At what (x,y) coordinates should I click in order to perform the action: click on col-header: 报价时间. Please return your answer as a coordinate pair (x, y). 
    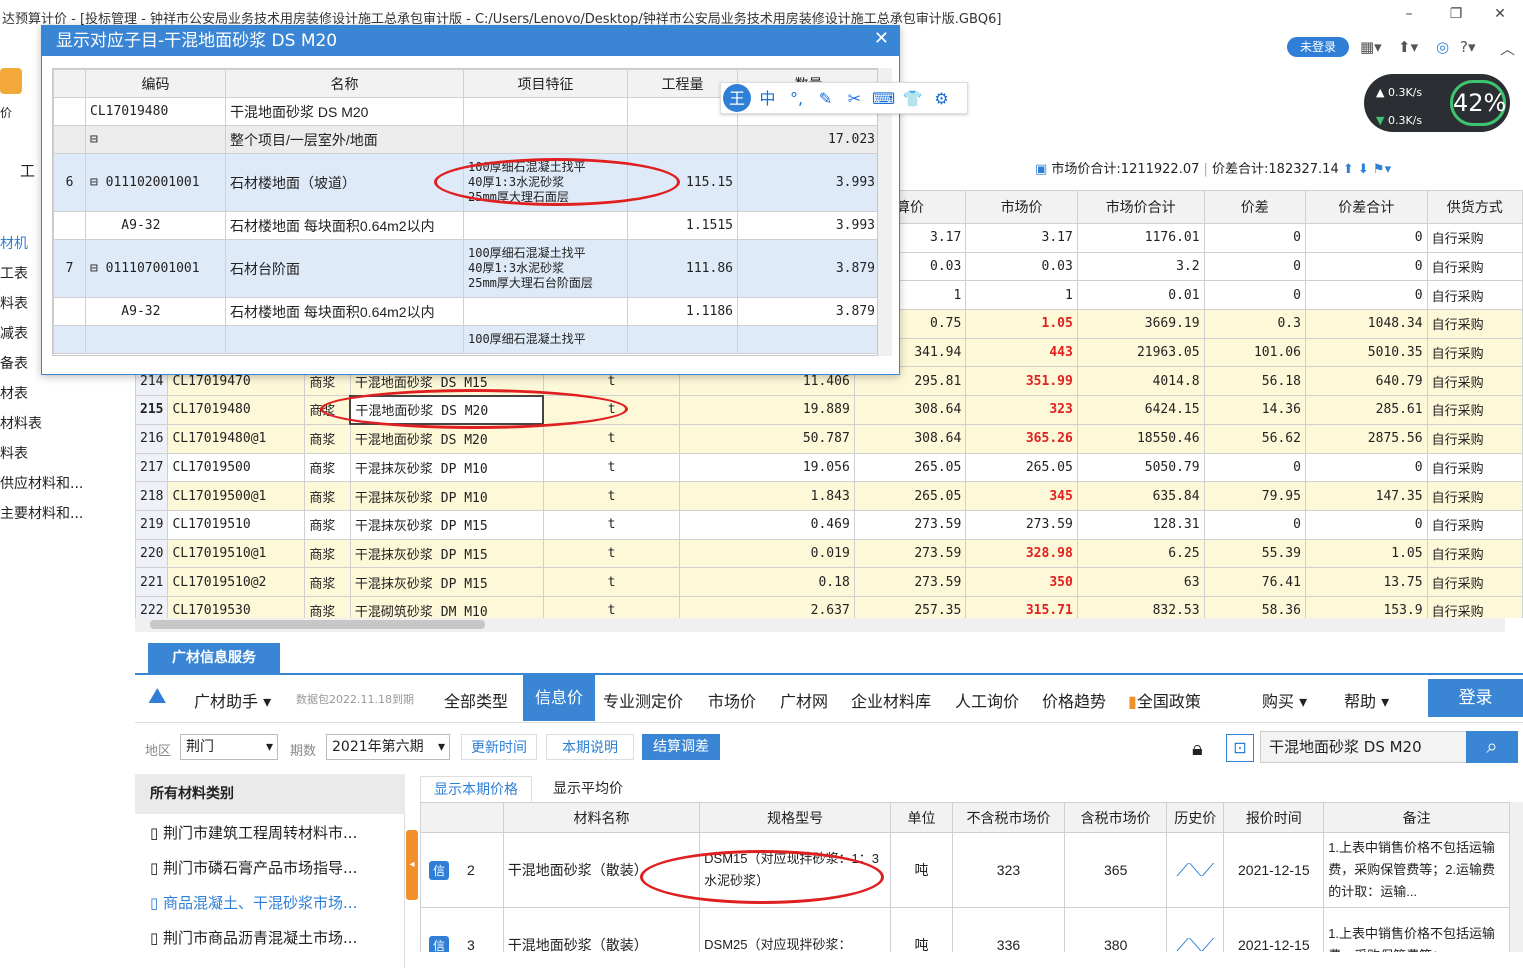
    Looking at the image, I should click on (1274, 817).